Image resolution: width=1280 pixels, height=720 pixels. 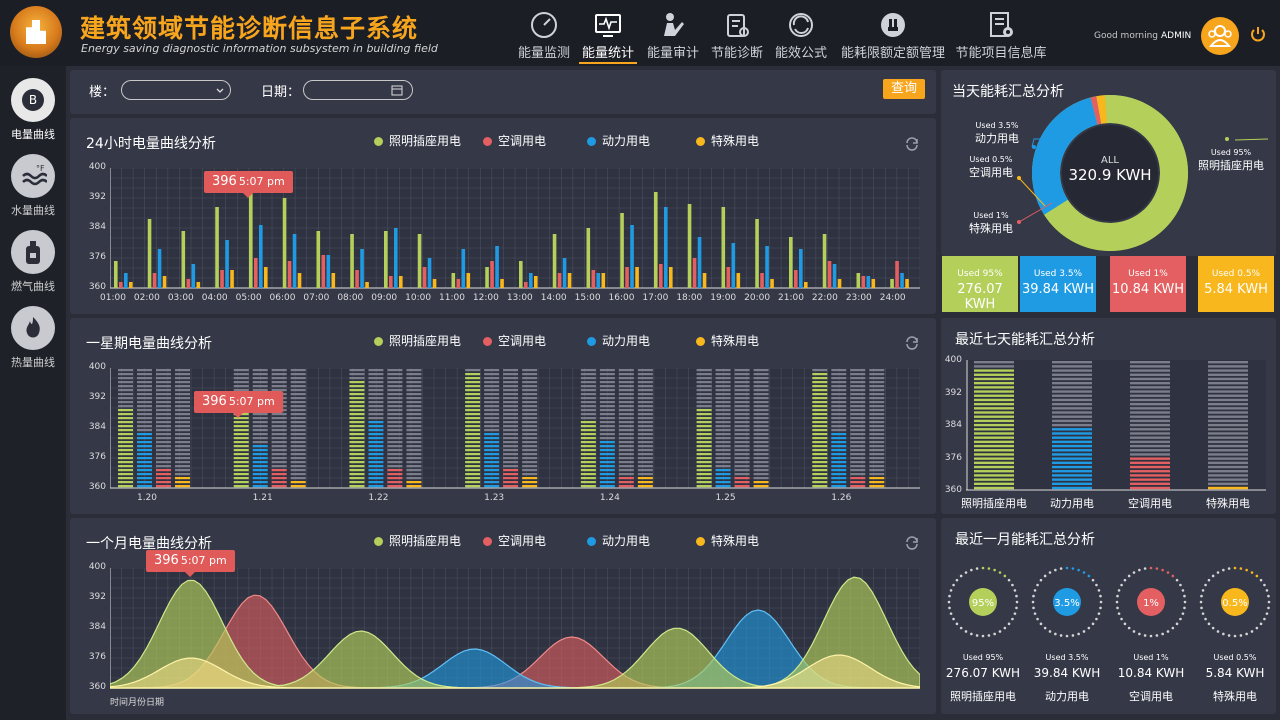 I want to click on ring-pct: 3.5%, so click(x=1066, y=603).